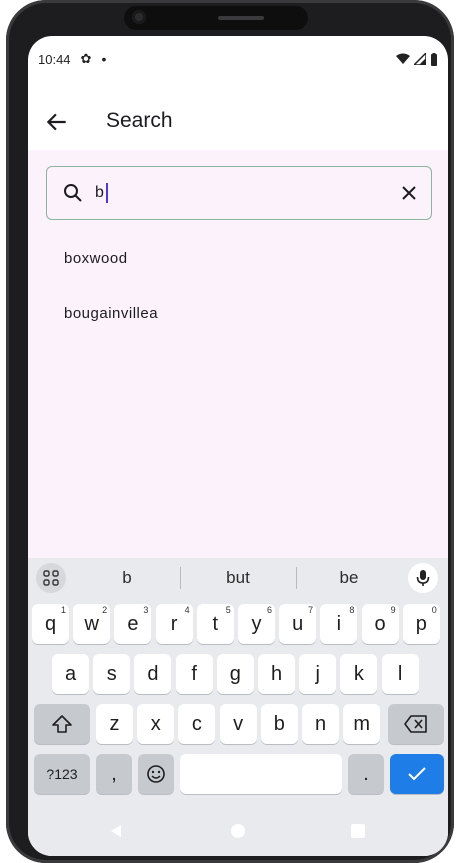  What do you see at coordinates (73, 193) in the screenshot?
I see `search-icon` at bounding box center [73, 193].